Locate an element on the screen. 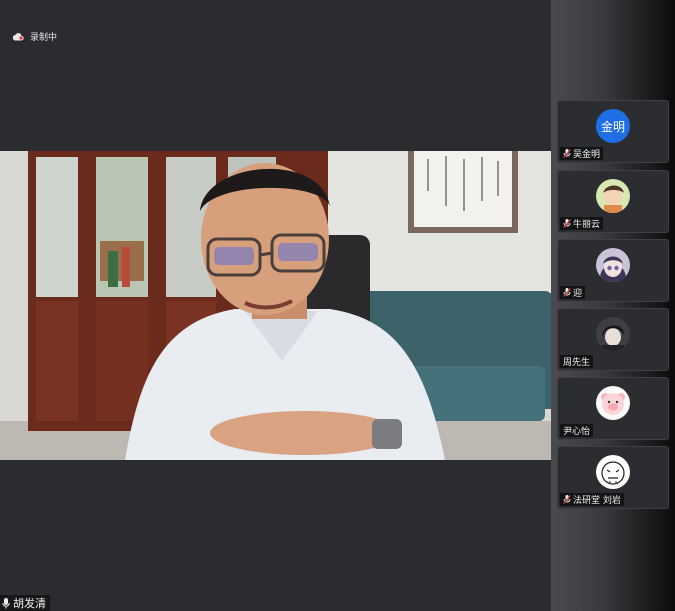  cloud-record-icon is located at coordinates (18, 37).